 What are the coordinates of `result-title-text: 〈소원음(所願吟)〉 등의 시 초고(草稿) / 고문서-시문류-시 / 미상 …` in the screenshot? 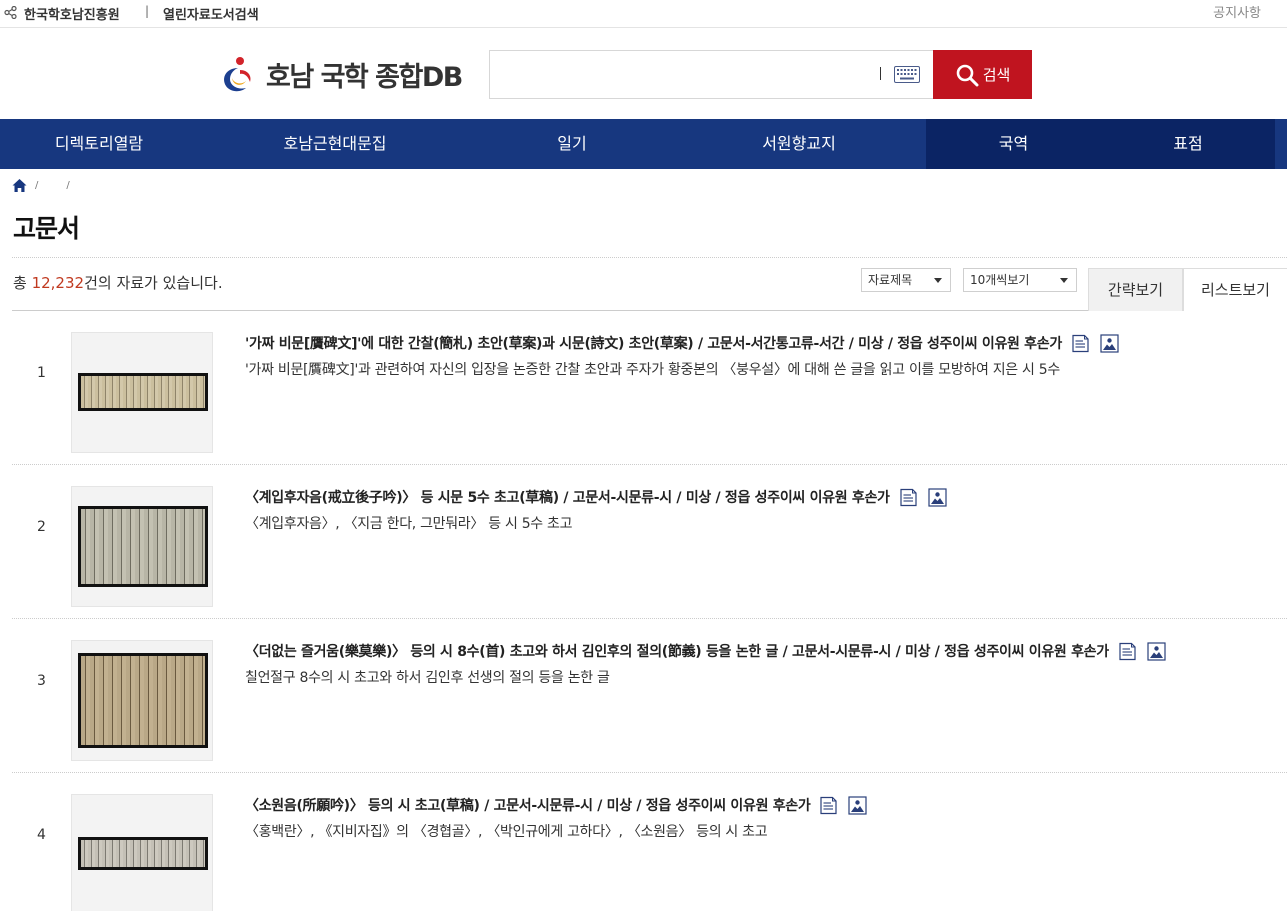 It's located at (528, 805).